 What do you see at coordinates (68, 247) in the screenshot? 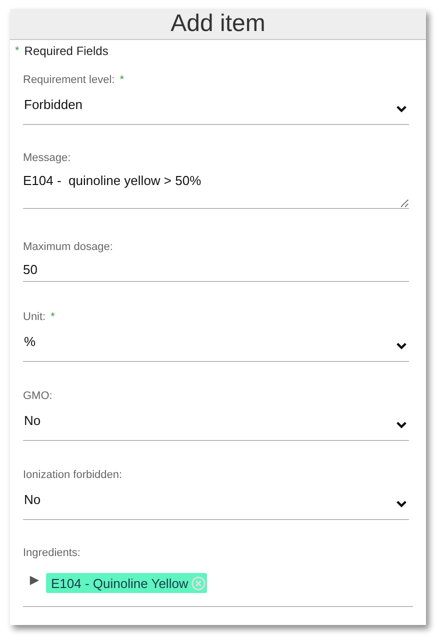
I see `field-label: Maximum dosage:` at bounding box center [68, 247].